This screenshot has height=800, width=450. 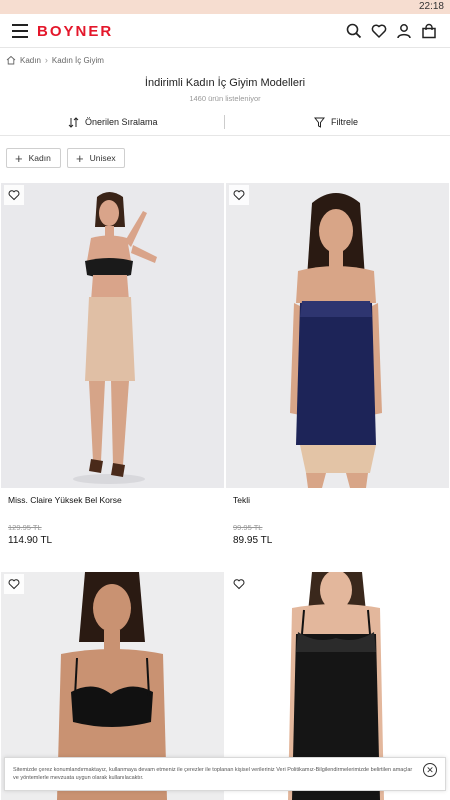 I want to click on sort-filter-bar: Önerilen Sıralama Filtrele, so click(x=225, y=123).